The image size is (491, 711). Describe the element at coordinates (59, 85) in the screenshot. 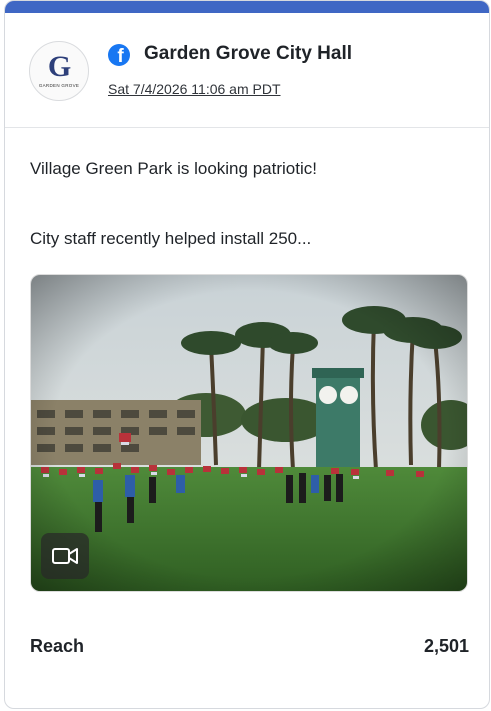

I see `logo-caption: GARDEN GROVE` at that location.